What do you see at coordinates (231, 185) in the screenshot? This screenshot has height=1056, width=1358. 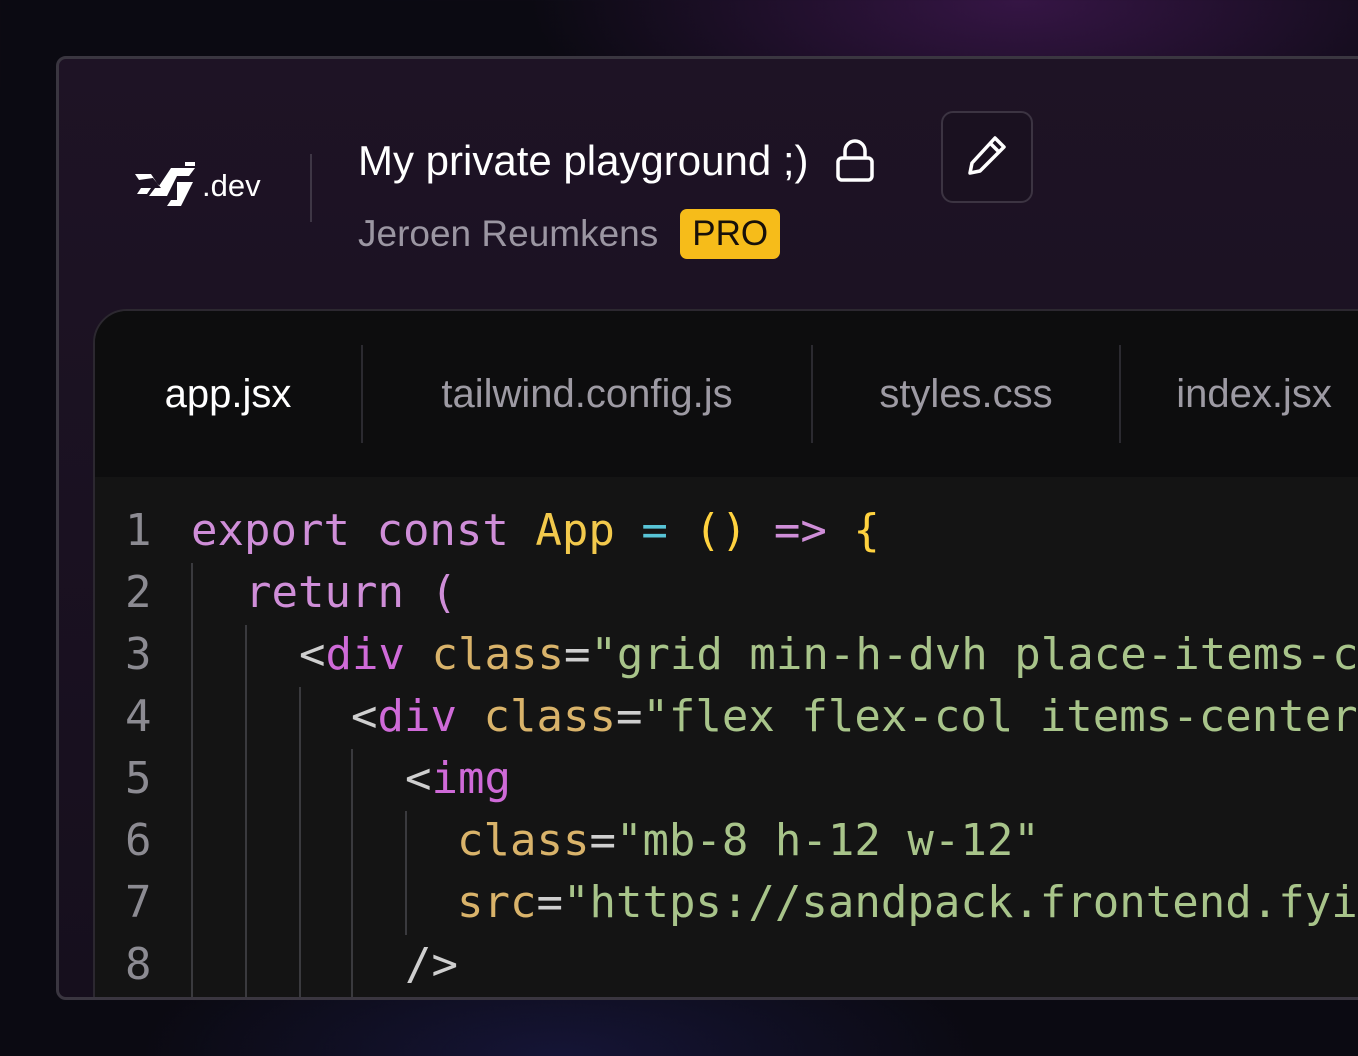 I see `logo-suffix: .dev` at bounding box center [231, 185].